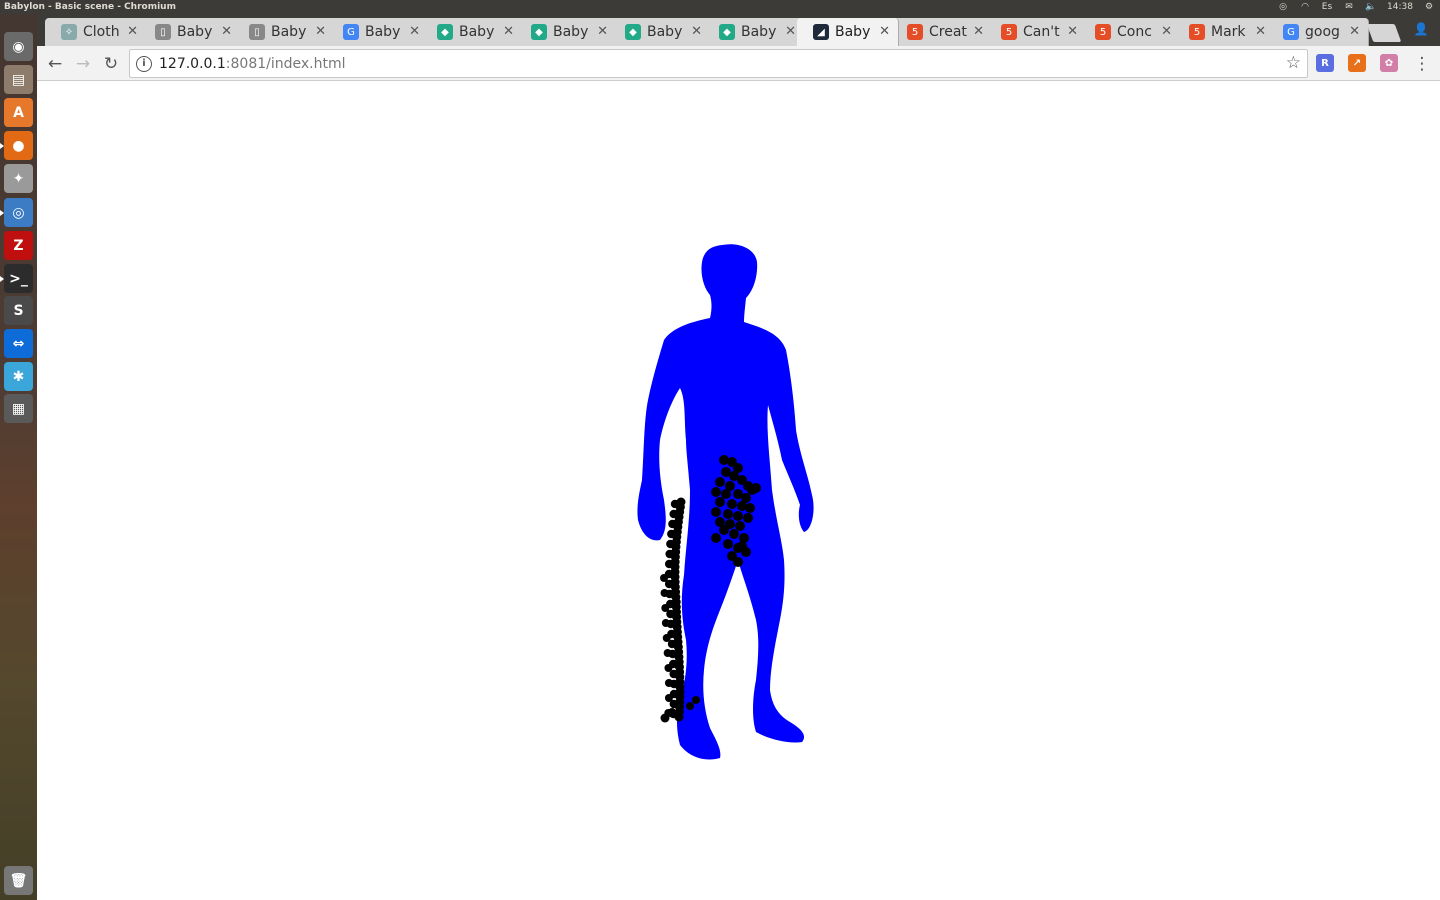 The image size is (1440, 900). I want to click on tab-label: Cloth, so click(101, 32).